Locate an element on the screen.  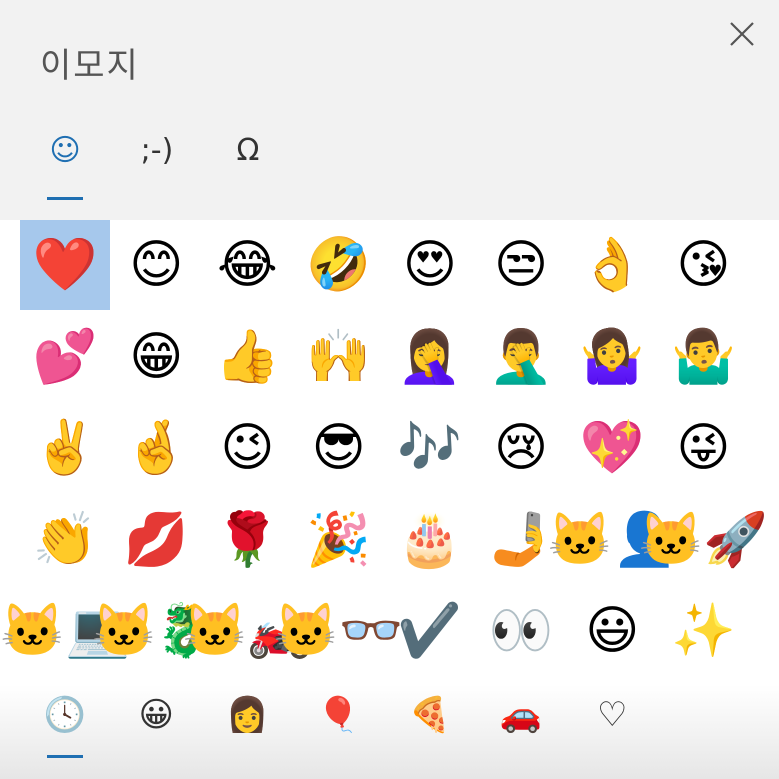
emoji-cell: 😊 is located at coordinates (156, 265).